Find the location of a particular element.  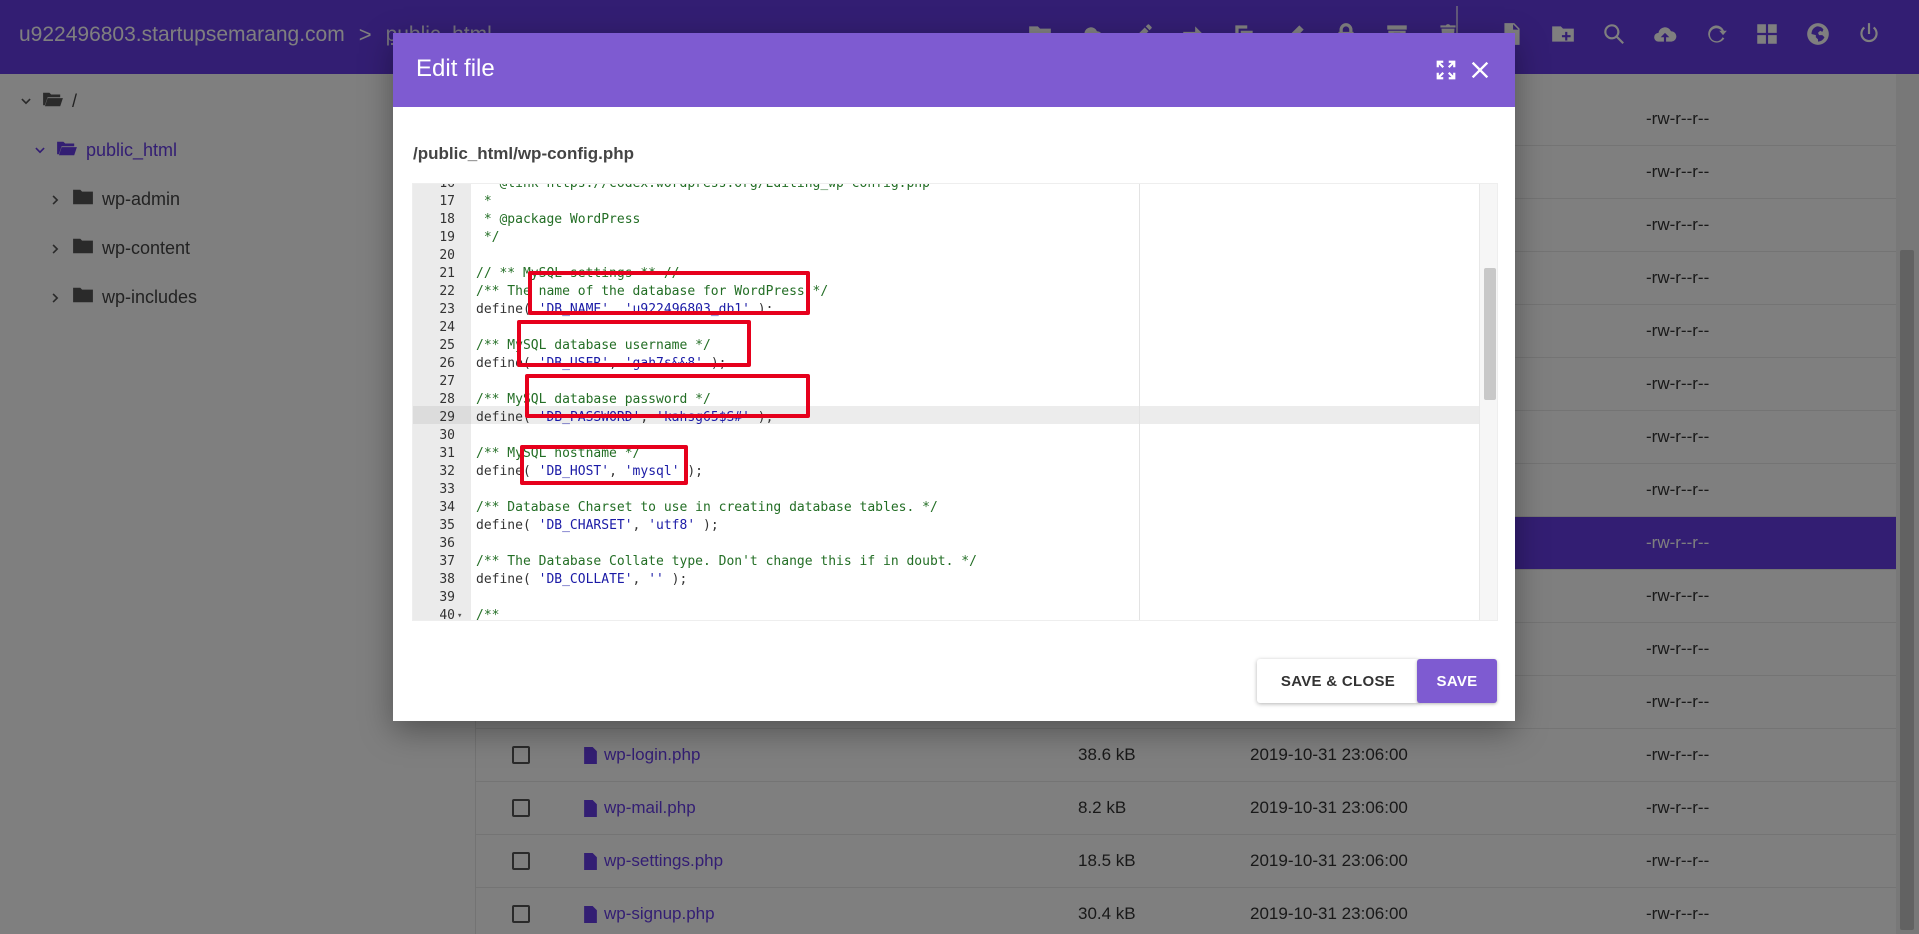

code-text: define( 'DB_COLLATE', '' ); is located at coordinates (581, 580).